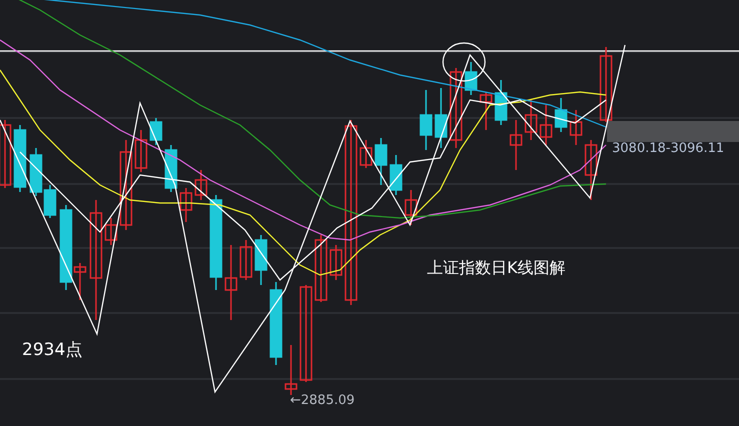 The image size is (739, 426). I want to click on low-price-label: ←2885.09, so click(322, 400).